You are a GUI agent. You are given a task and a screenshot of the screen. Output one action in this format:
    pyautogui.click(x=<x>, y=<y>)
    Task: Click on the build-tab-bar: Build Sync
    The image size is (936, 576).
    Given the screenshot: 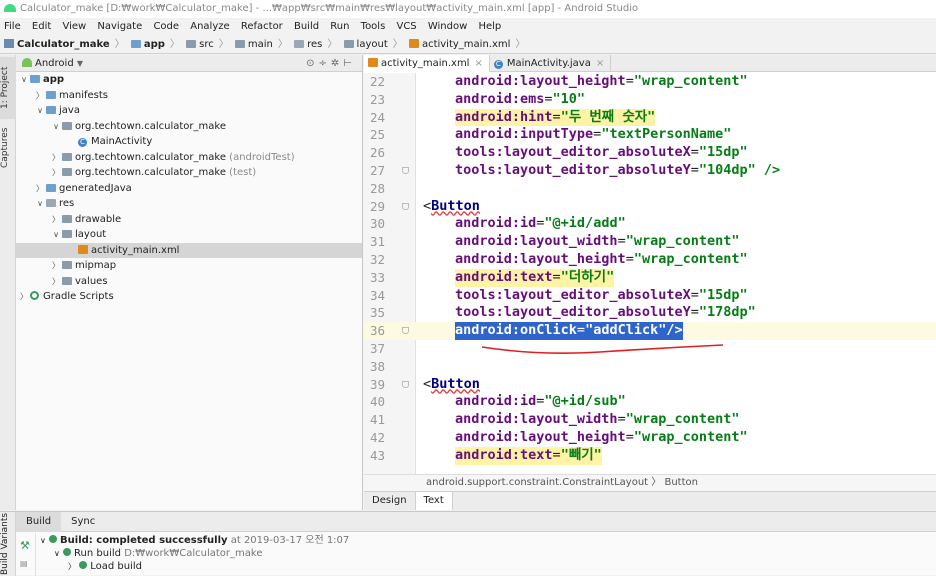 What is the action you would take?
    pyautogui.click(x=476, y=522)
    